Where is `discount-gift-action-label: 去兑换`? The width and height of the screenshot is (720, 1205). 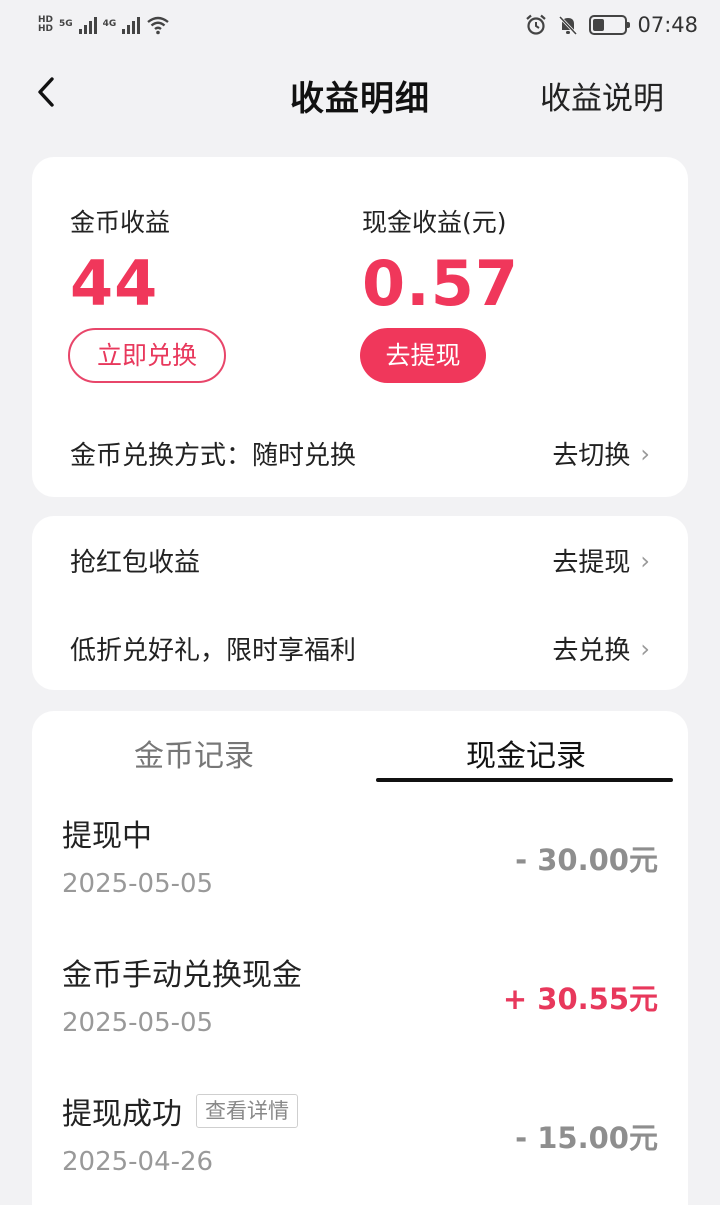
discount-gift-action-label: 去兑换 is located at coordinates (591, 651).